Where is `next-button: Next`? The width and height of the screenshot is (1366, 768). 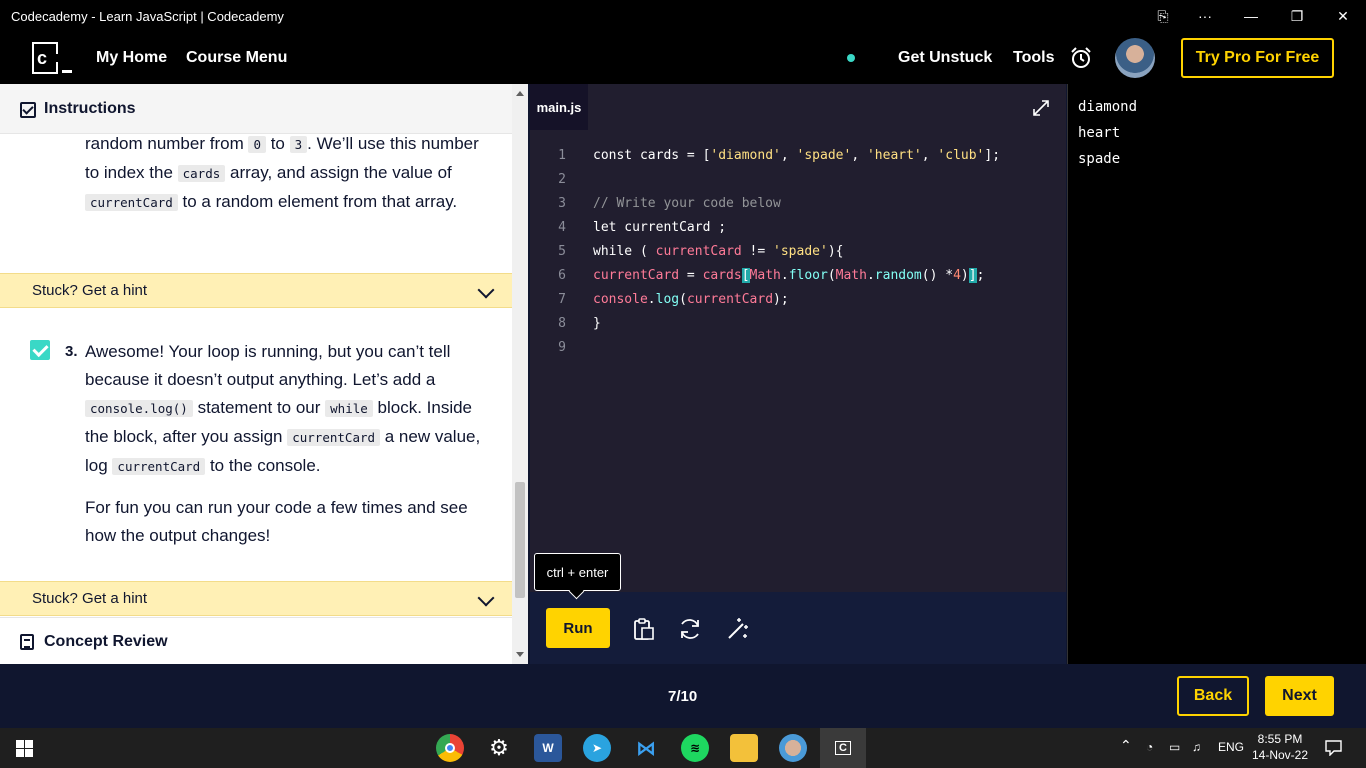
next-button: Next is located at coordinates (1299, 696).